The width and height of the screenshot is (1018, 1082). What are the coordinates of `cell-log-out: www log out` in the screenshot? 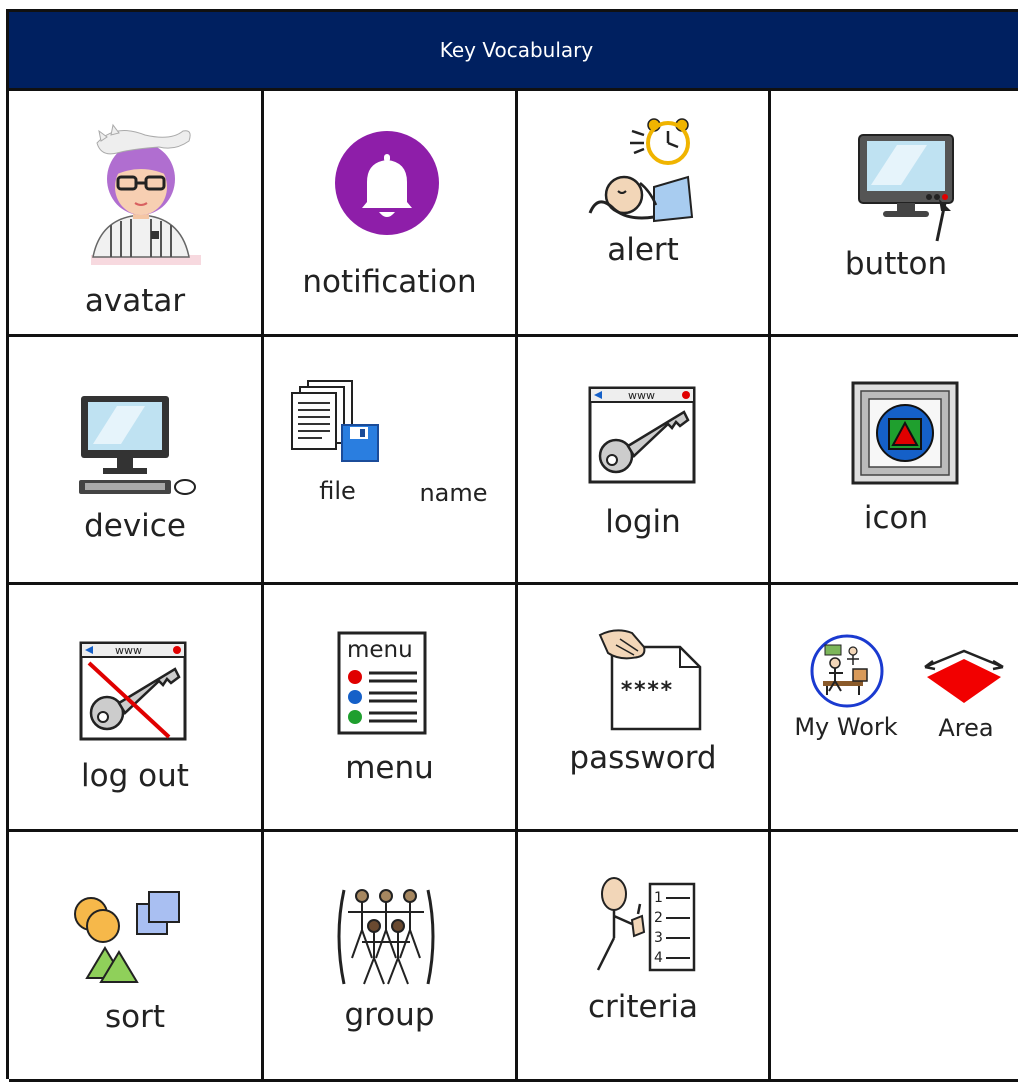 It's located at (136, 708).